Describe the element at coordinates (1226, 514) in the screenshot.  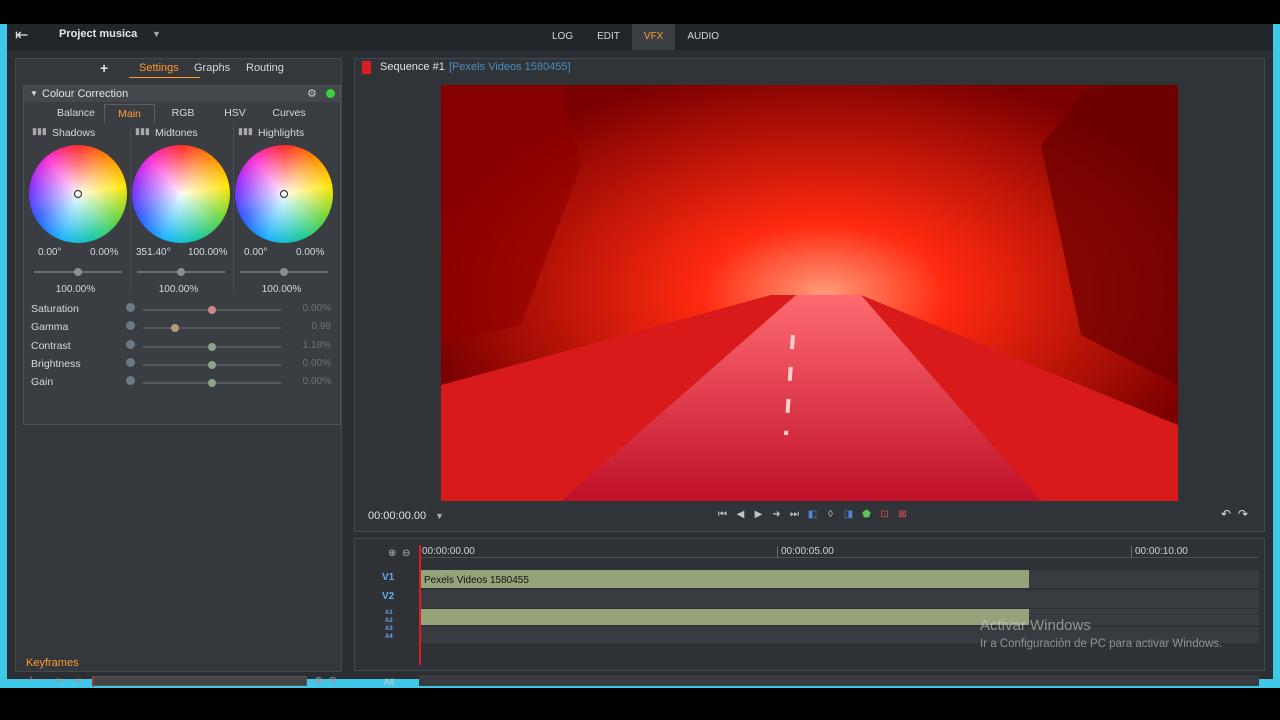
I see `undo-icon: ↶` at that location.